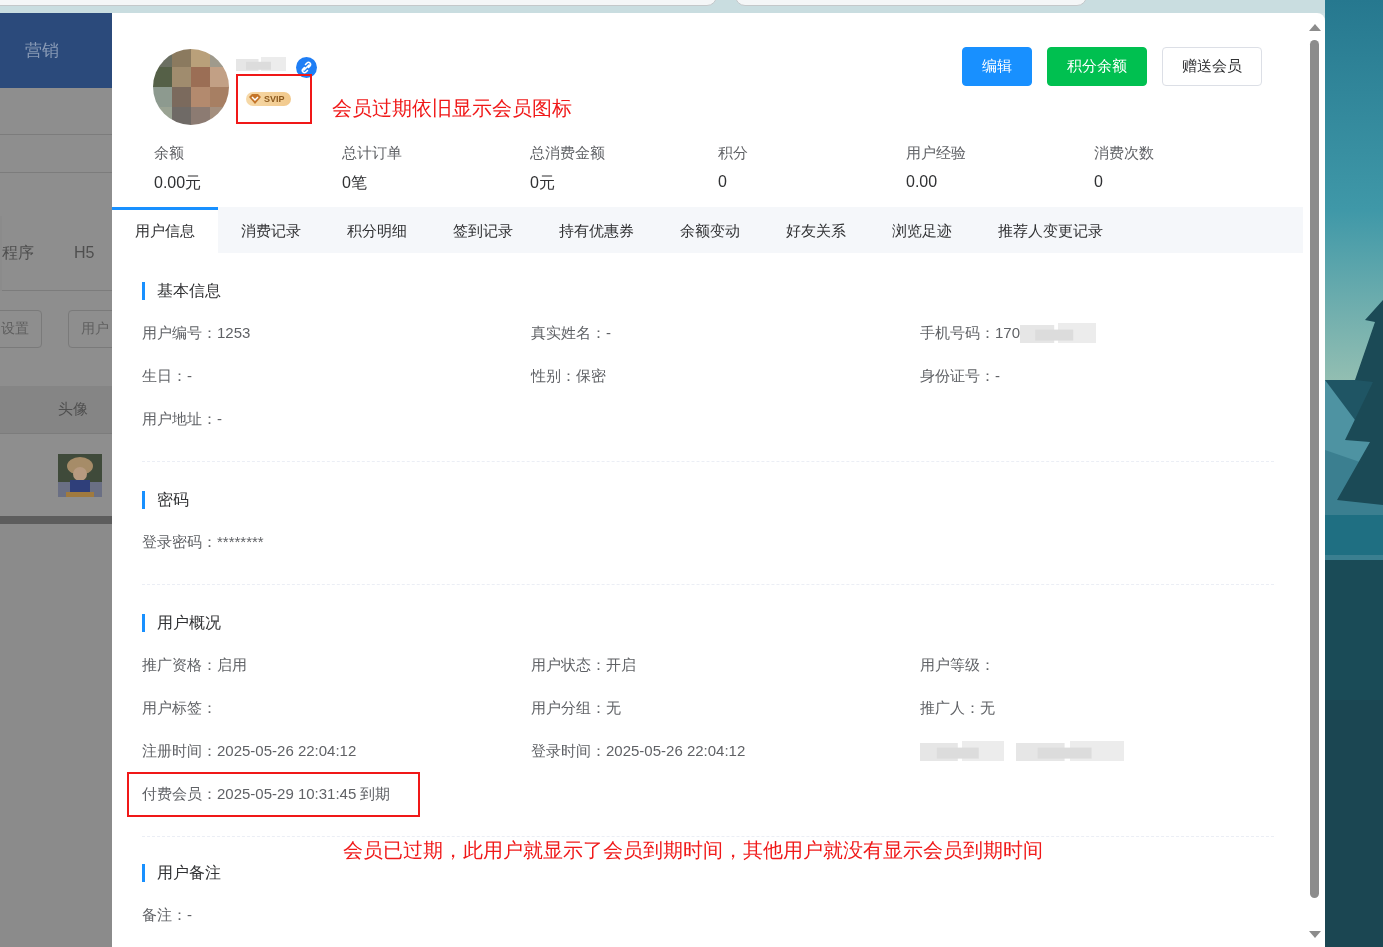 The image size is (1383, 947). I want to click on stat-label: 总消费金额, so click(567, 153).